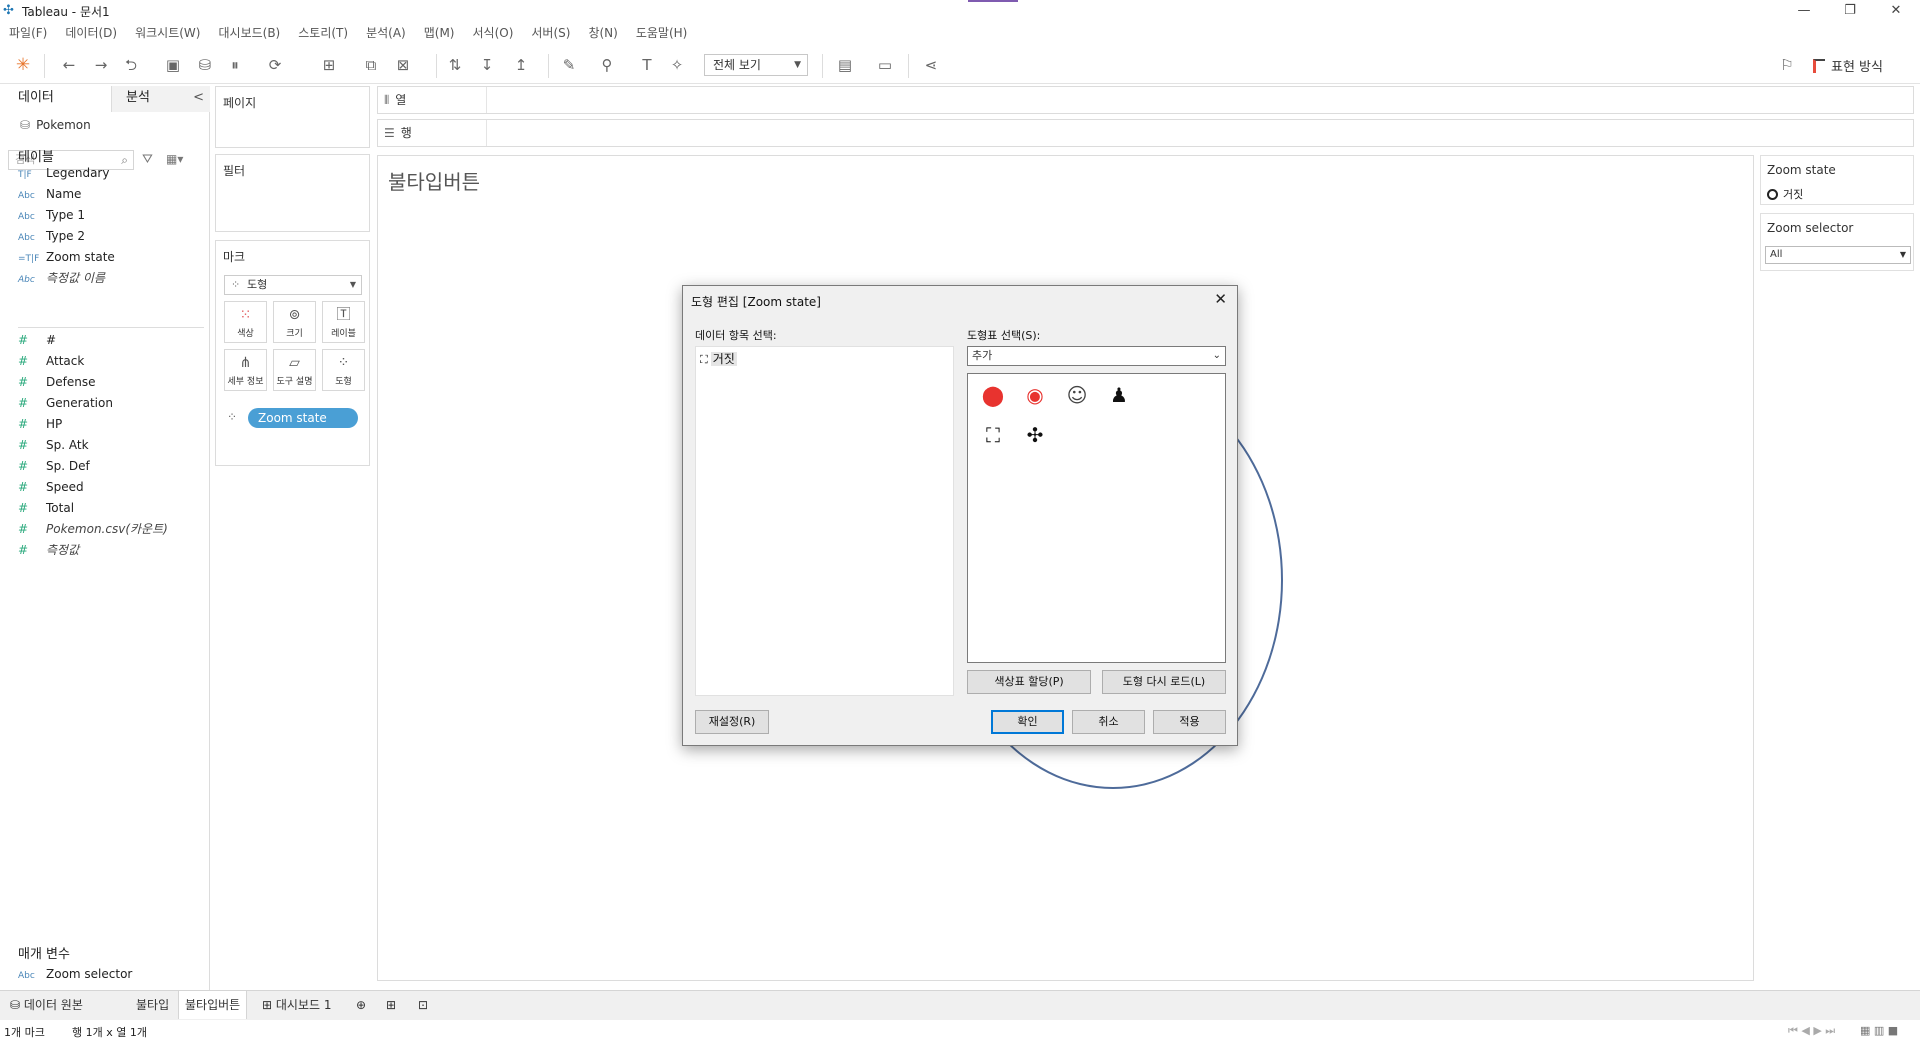 The image size is (1920, 1040). What do you see at coordinates (423, 1005) in the screenshot?
I see `new-story-icon: ⊡` at bounding box center [423, 1005].